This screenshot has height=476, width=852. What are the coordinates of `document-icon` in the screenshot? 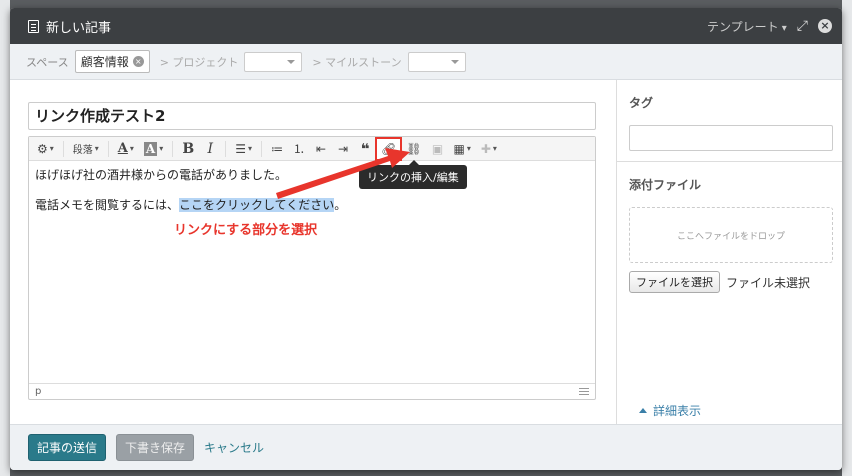 It's located at (33, 26).